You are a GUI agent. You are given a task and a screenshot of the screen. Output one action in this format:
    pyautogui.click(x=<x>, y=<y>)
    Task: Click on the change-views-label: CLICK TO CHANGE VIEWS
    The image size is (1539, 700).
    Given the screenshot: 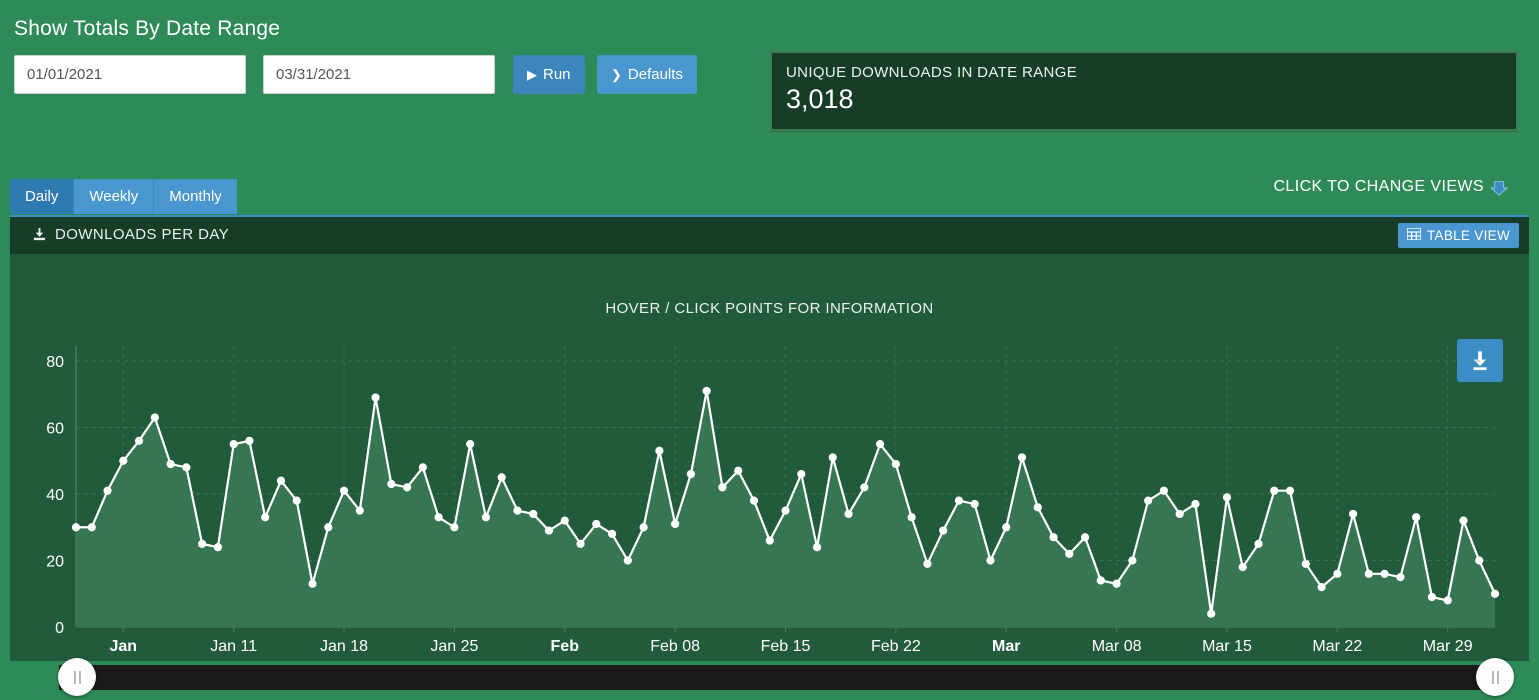 What is the action you would take?
    pyautogui.click(x=1378, y=187)
    